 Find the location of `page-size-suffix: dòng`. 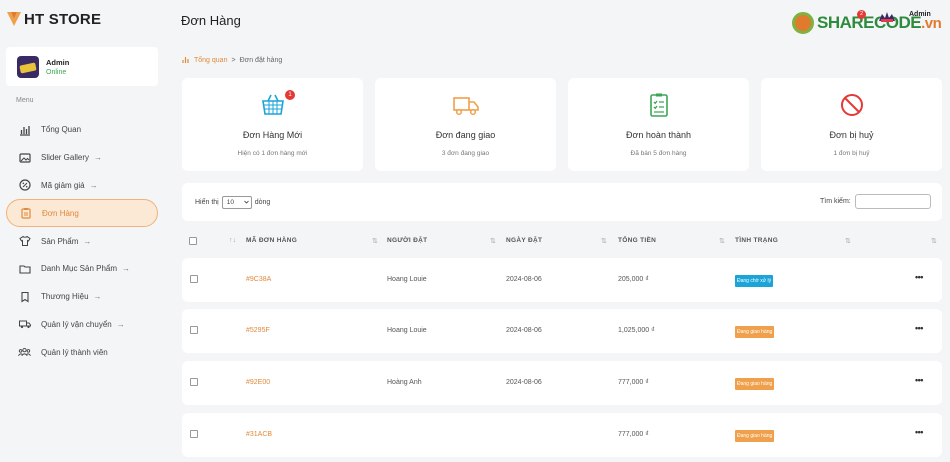

page-size-suffix: dòng is located at coordinates (262, 202).